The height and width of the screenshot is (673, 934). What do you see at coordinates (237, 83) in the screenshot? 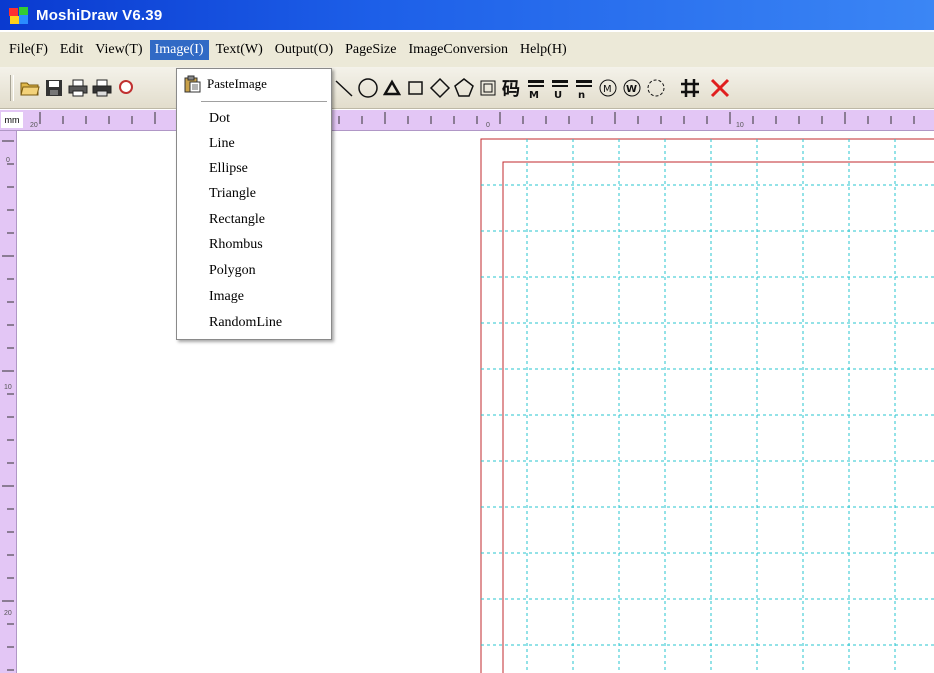
I see `menu-item-label: PasteImage` at bounding box center [237, 83].